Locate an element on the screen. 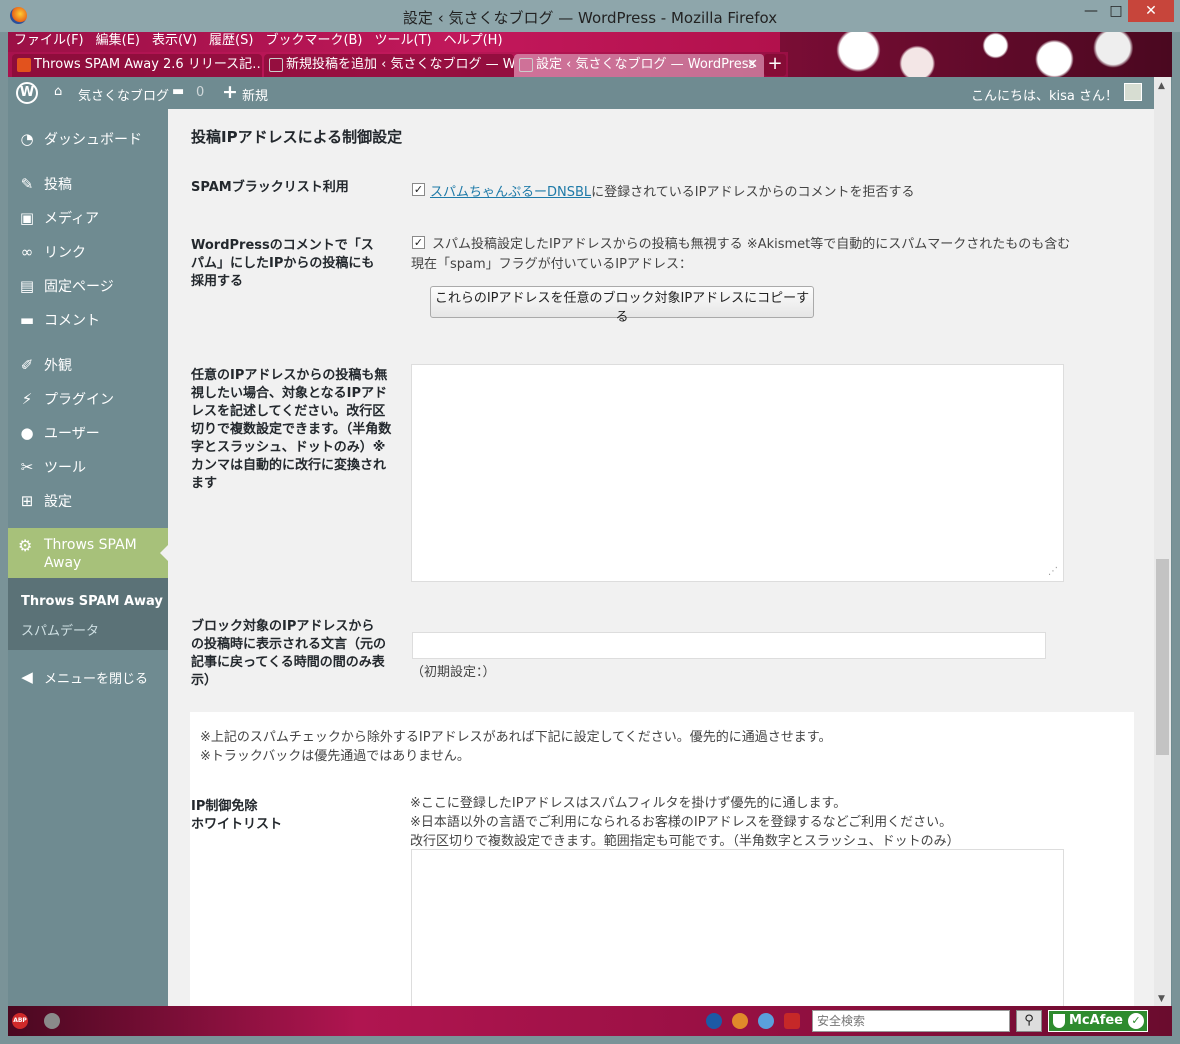  dnsbl-description: スパムちゃんぷるーDNSBLに登録されているIPアドレスからのコメントを拒否する is located at coordinates (672, 190).